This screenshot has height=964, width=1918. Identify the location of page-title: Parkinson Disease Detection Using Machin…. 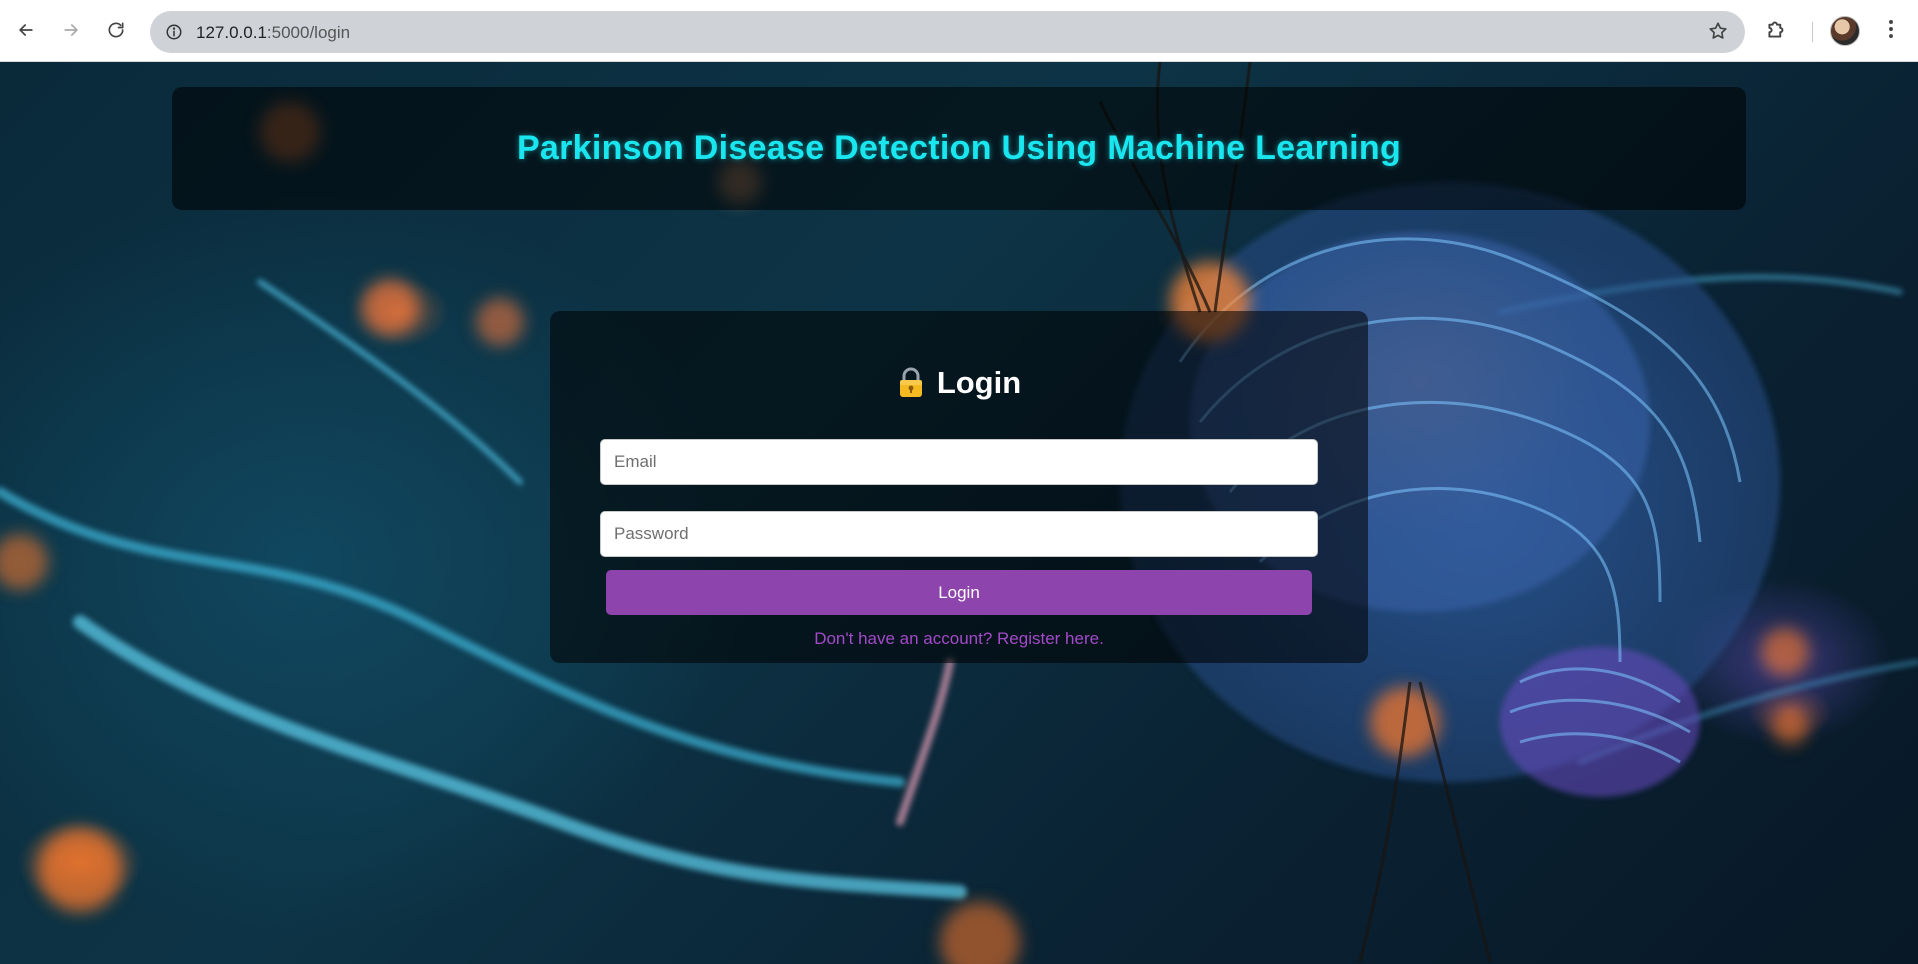
(959, 148).